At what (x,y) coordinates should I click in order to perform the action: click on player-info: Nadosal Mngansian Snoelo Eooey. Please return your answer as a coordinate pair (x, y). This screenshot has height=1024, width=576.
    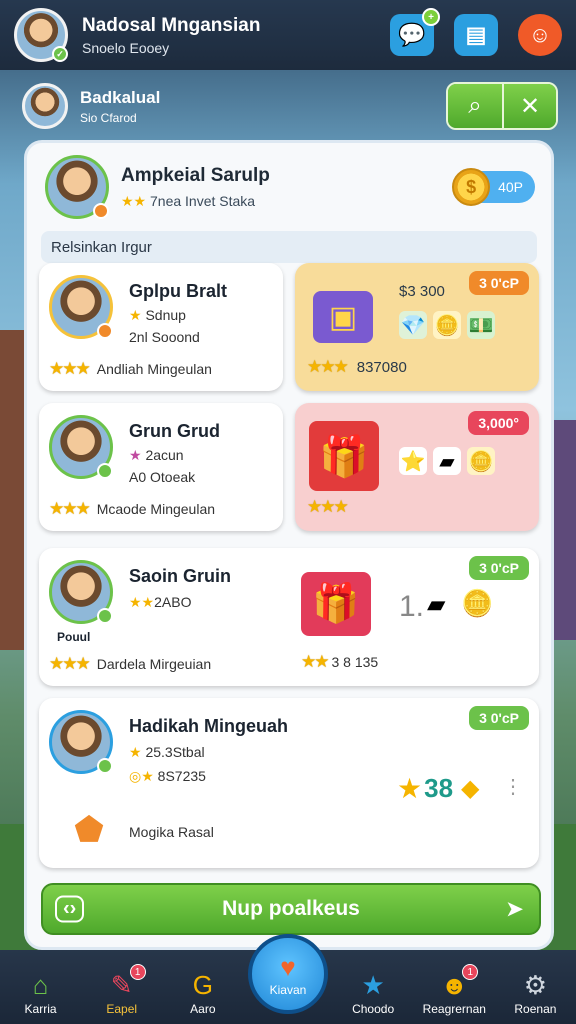
    Looking at the image, I should click on (171, 35).